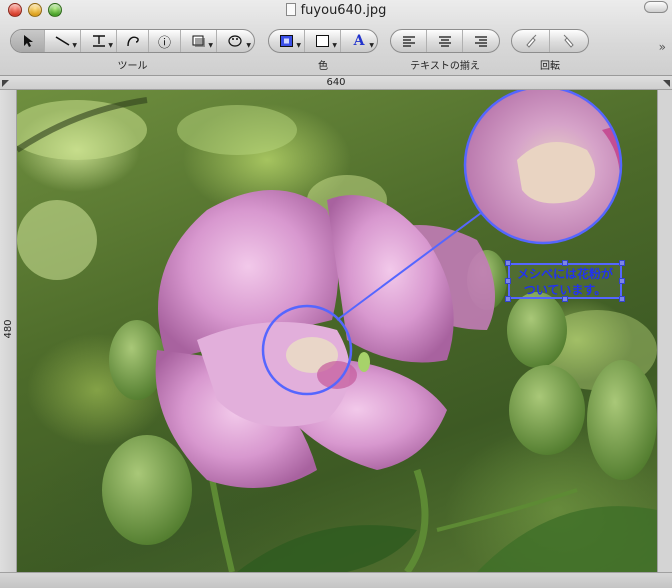 The width and height of the screenshot is (672, 588). I want to click on document-icon, so click(290, 9).